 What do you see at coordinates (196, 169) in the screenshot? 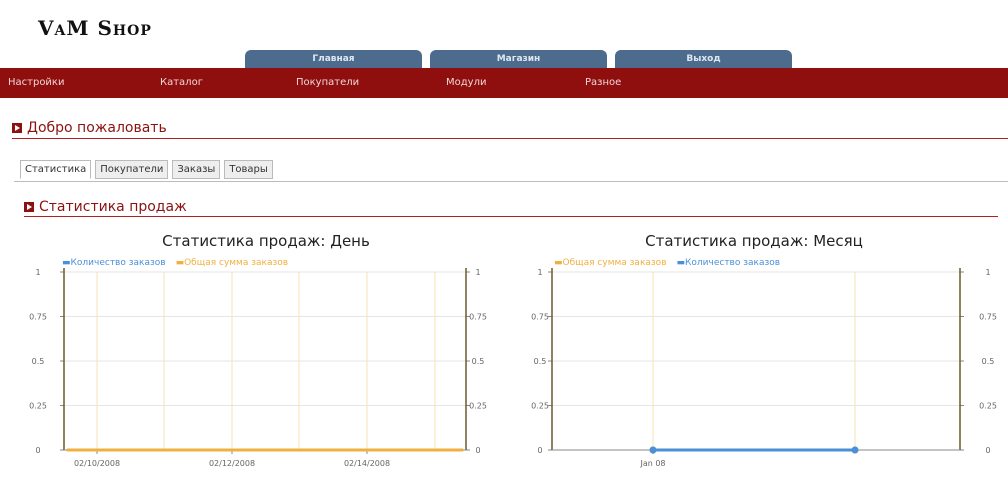
I see `tab-orders: Заказы` at bounding box center [196, 169].